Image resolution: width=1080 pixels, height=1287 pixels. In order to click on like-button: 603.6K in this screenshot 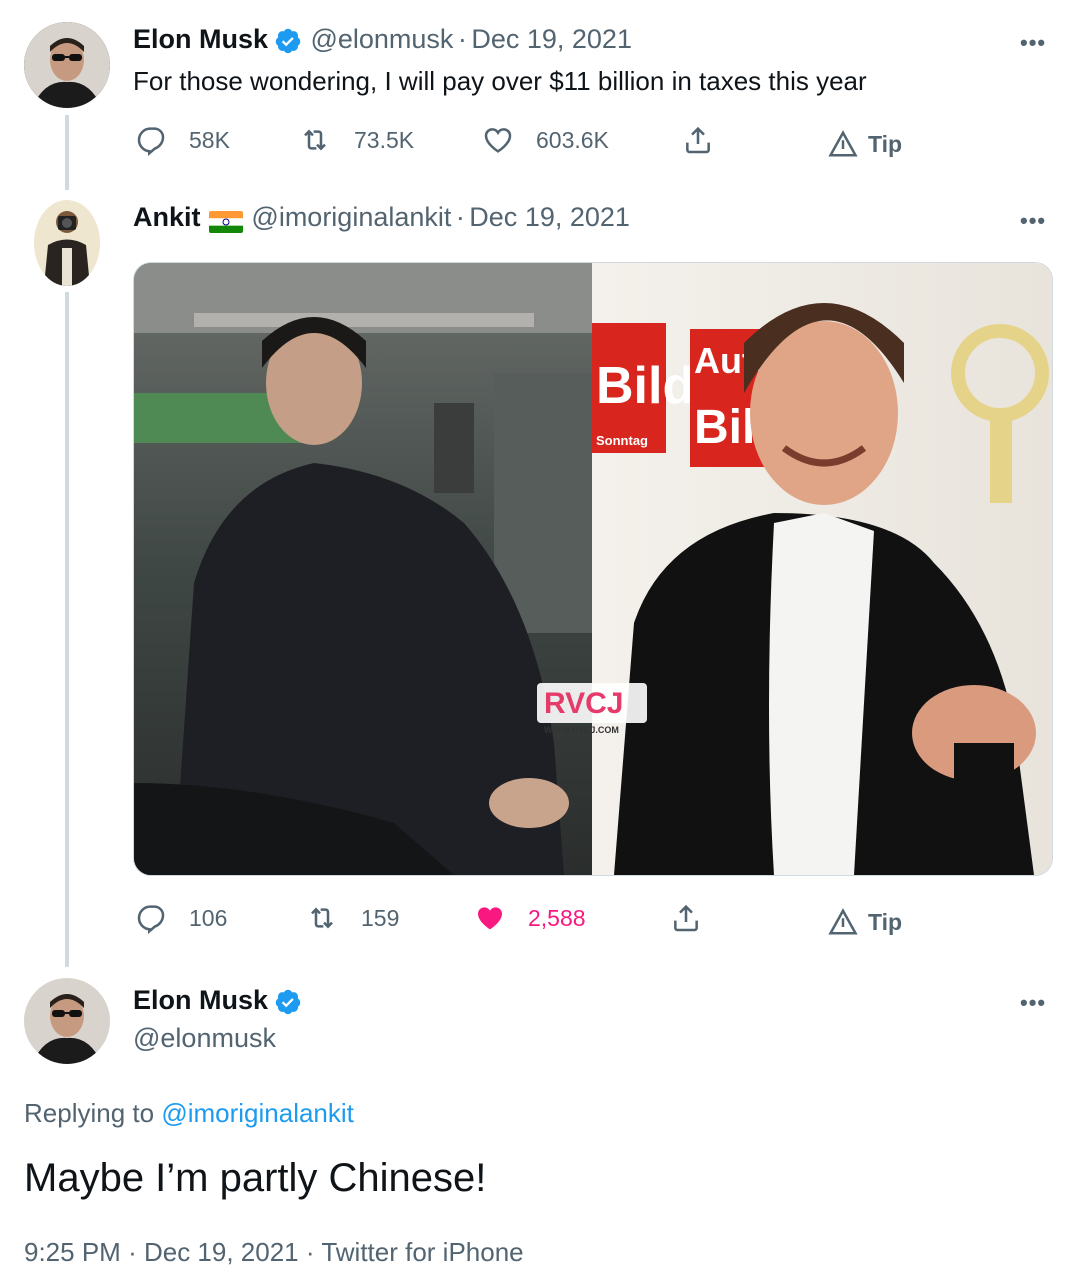, I will do `click(545, 140)`.